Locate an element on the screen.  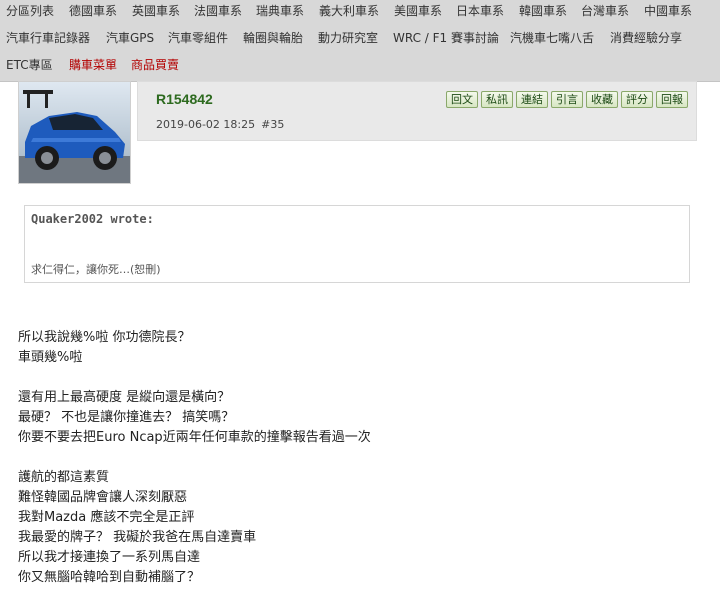
post-action-buttons: 回文 私訊 連結 引言 收藏 評分 回報 is located at coordinates (567, 99).